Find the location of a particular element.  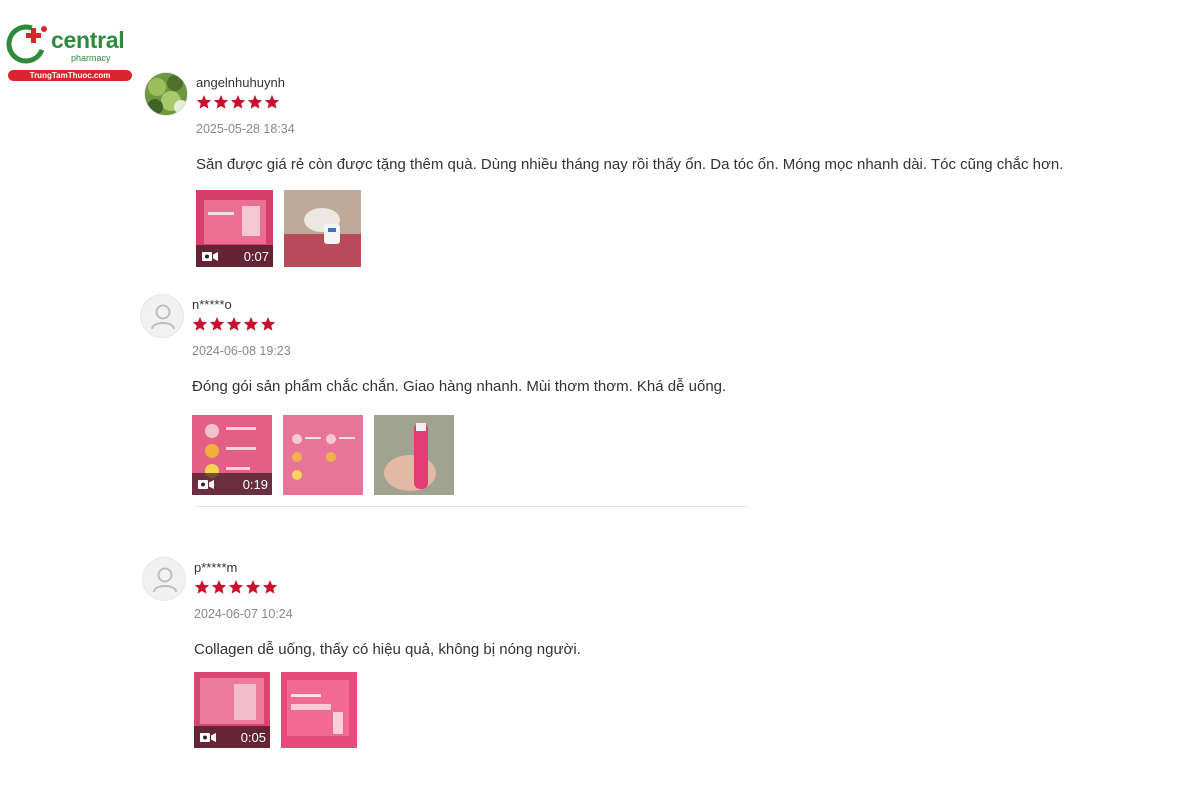

product-info-photo is located at coordinates (323, 455).